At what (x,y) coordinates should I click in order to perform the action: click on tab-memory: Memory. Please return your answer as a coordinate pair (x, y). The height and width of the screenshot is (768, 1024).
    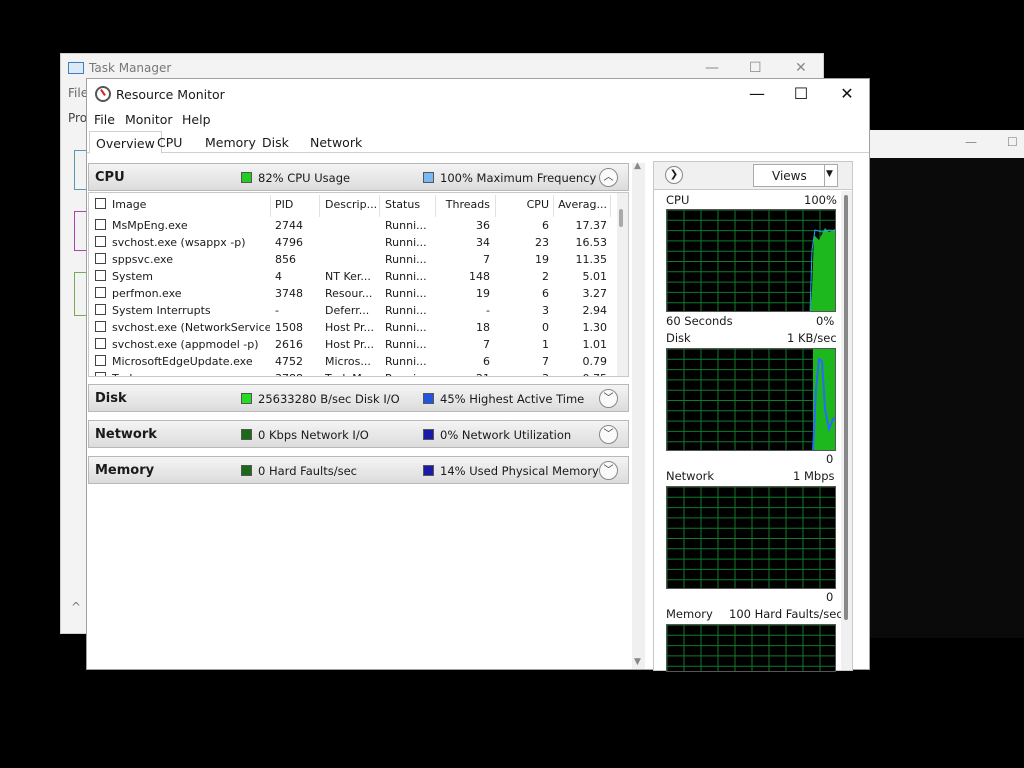
    Looking at the image, I should click on (230, 142).